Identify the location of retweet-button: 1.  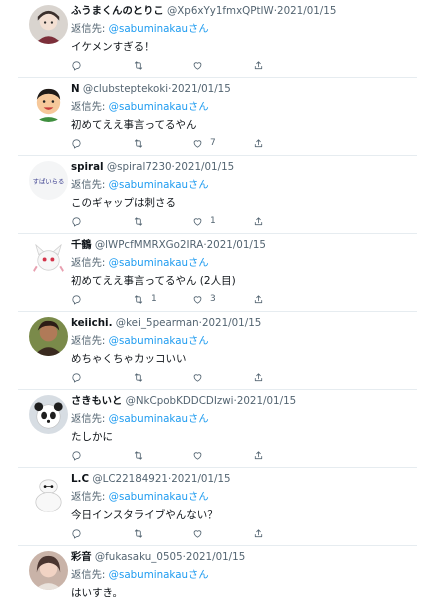
(145, 299).